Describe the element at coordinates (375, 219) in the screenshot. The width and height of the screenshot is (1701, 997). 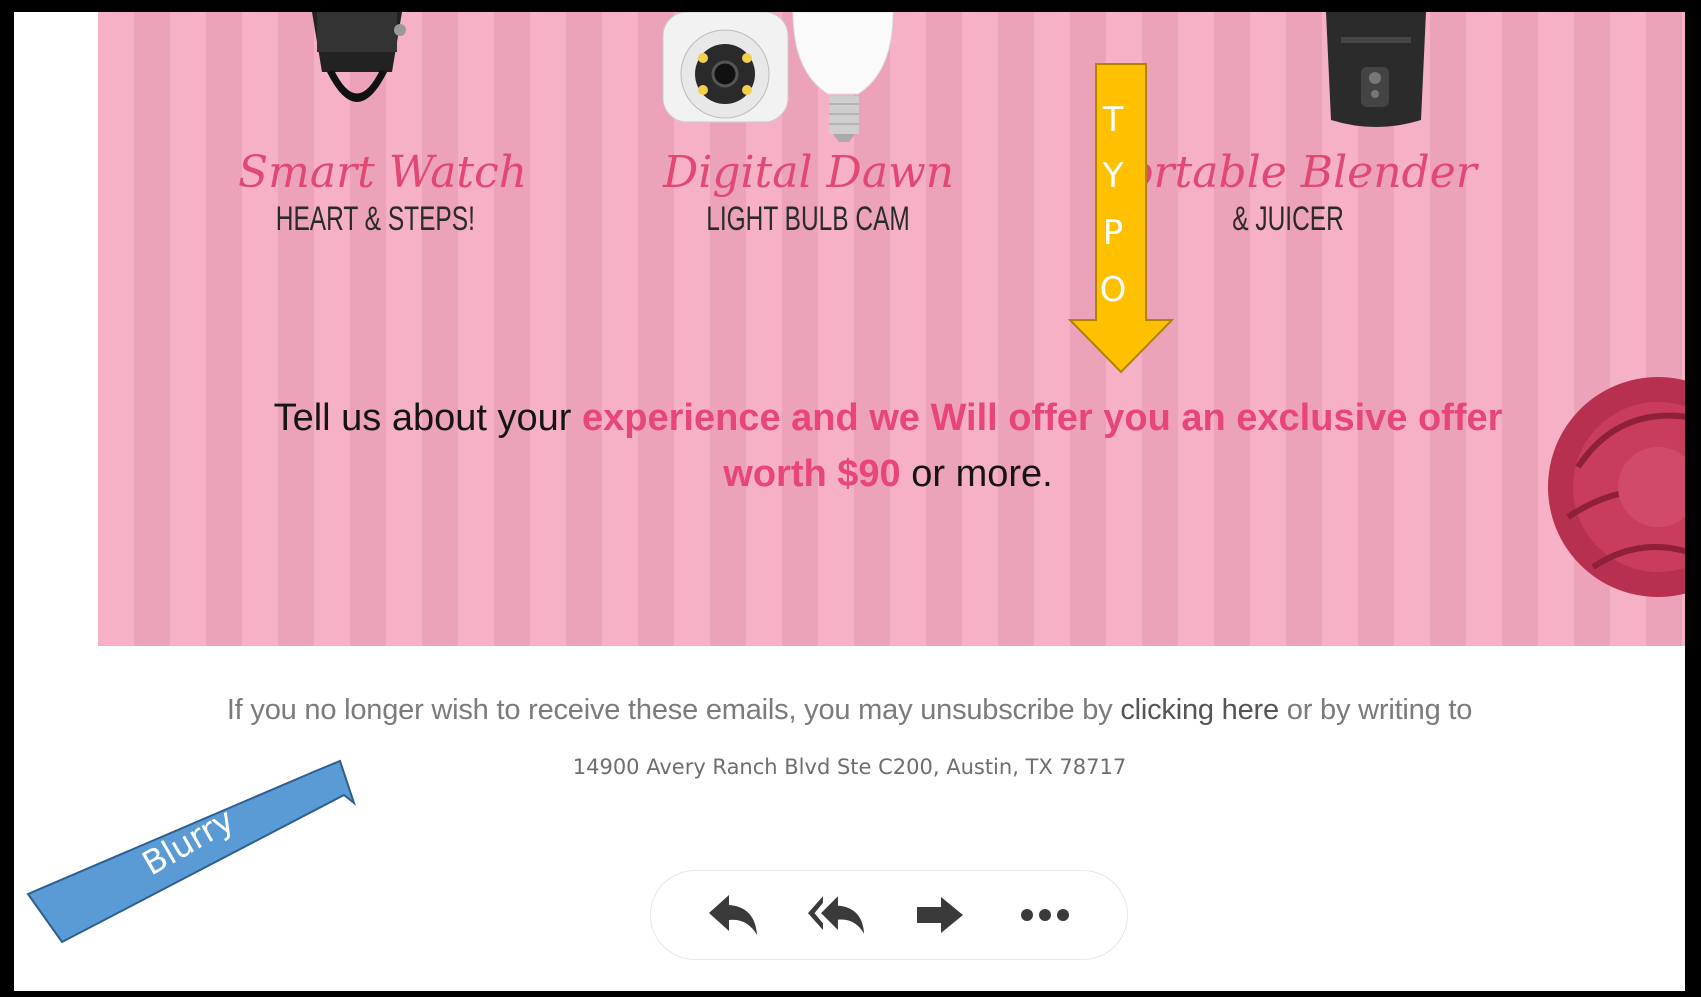
I see `product-caption: HEART & STEPS!` at that location.